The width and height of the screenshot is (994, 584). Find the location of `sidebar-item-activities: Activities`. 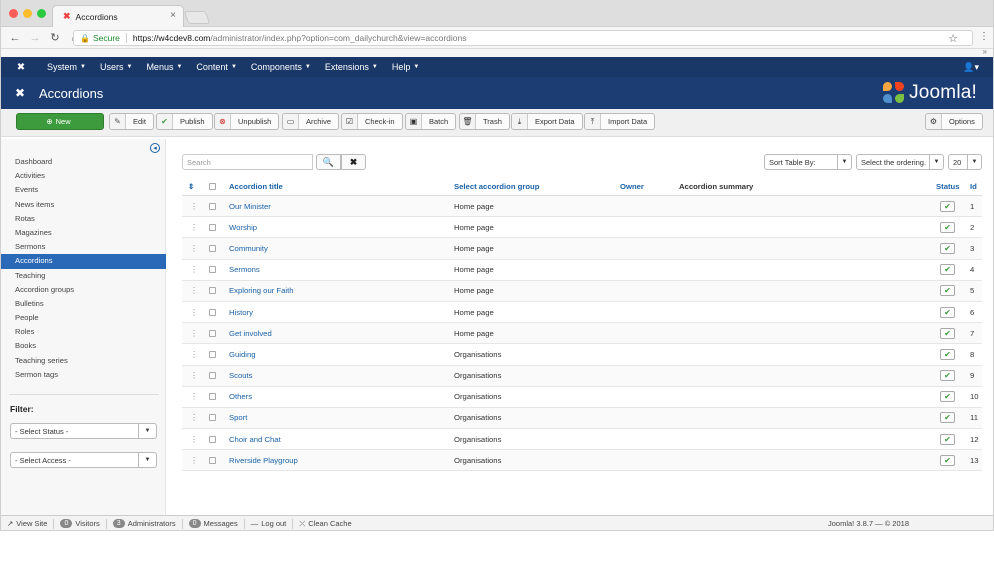

sidebar-item-activities: Activities is located at coordinates (83, 176).